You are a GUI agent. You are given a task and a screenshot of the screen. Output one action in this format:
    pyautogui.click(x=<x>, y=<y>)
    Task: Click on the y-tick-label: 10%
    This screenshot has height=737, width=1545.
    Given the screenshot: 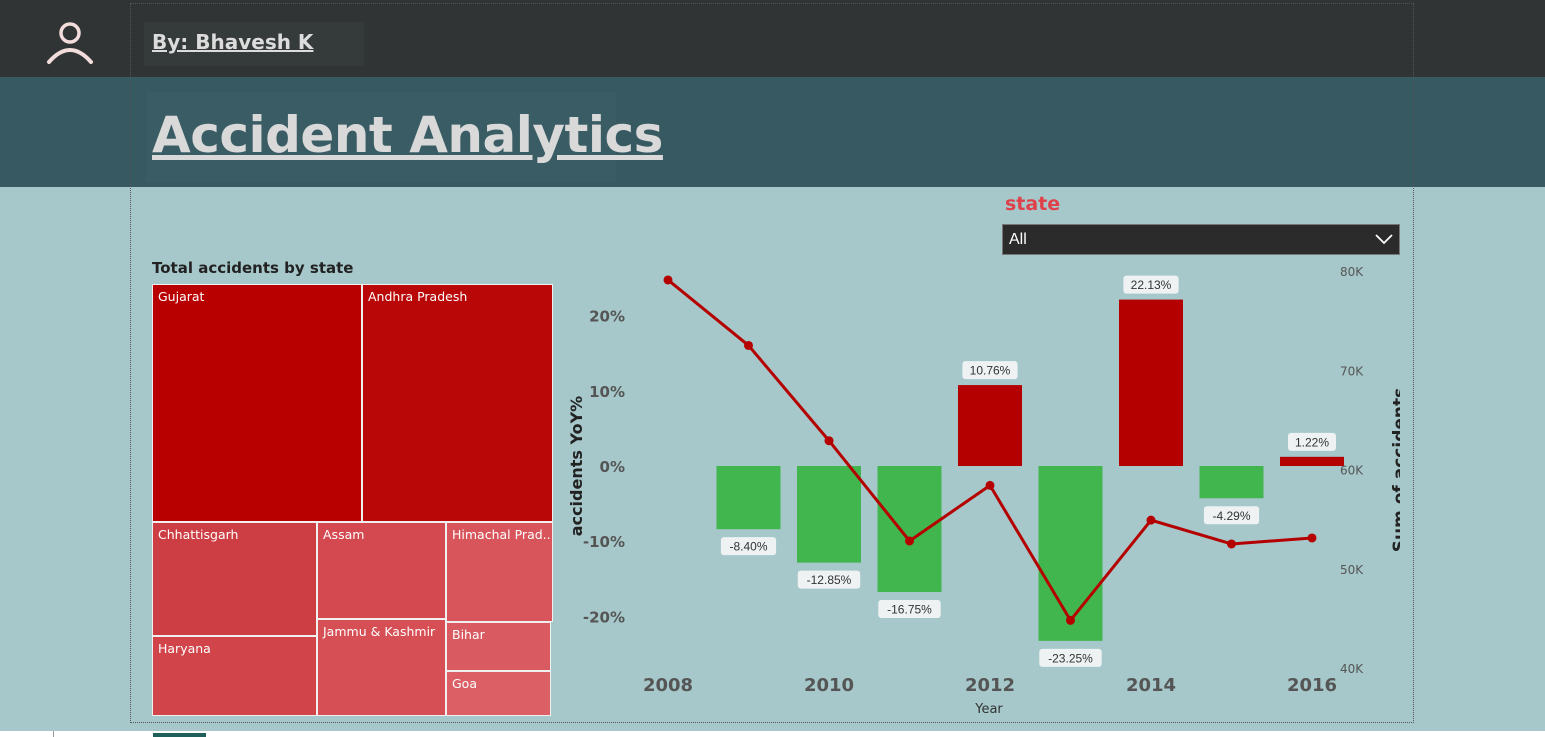 What is the action you would take?
    pyautogui.click(x=607, y=392)
    